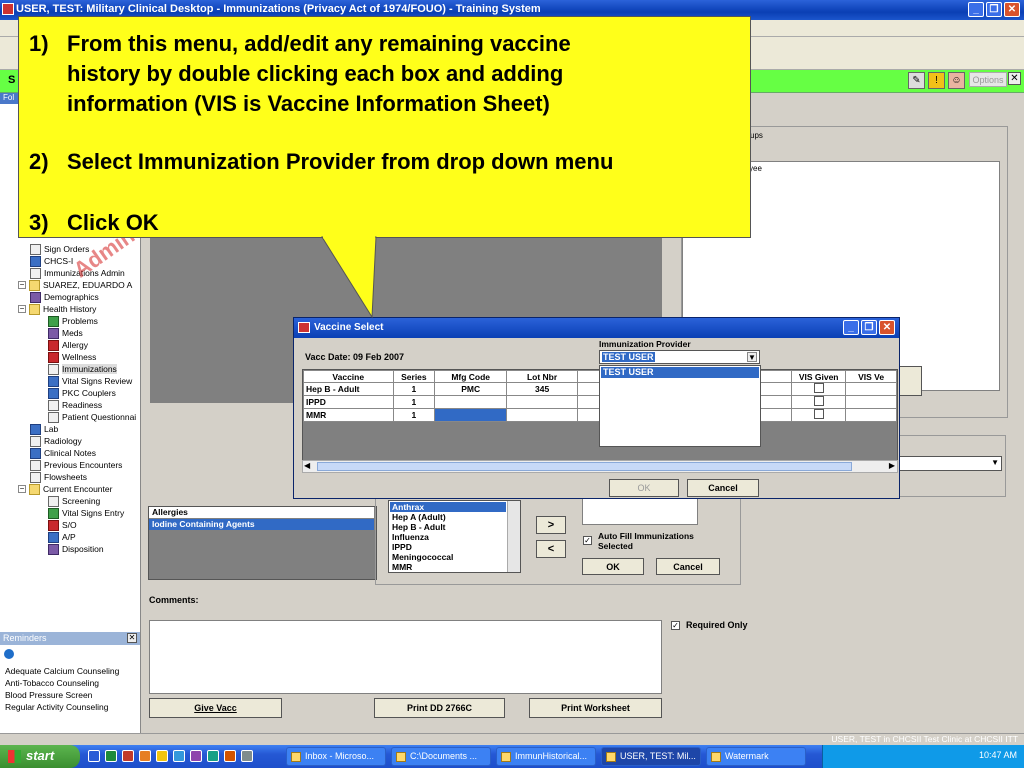 Image resolution: width=1024 pixels, height=768 pixels. Describe the element at coordinates (448, 507) in the screenshot. I see `immunization-list-item: Anthrax` at that location.